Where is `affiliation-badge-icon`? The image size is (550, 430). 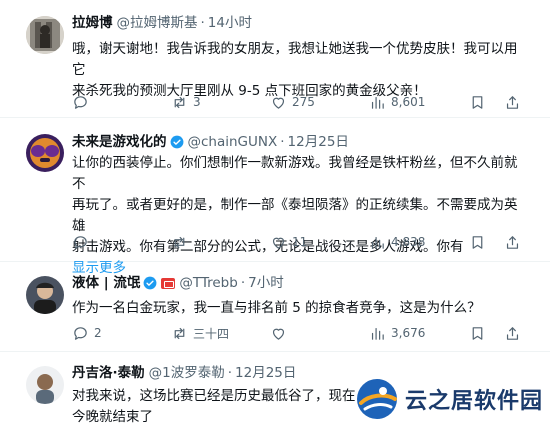
affiliation-badge-icon is located at coordinates (168, 283).